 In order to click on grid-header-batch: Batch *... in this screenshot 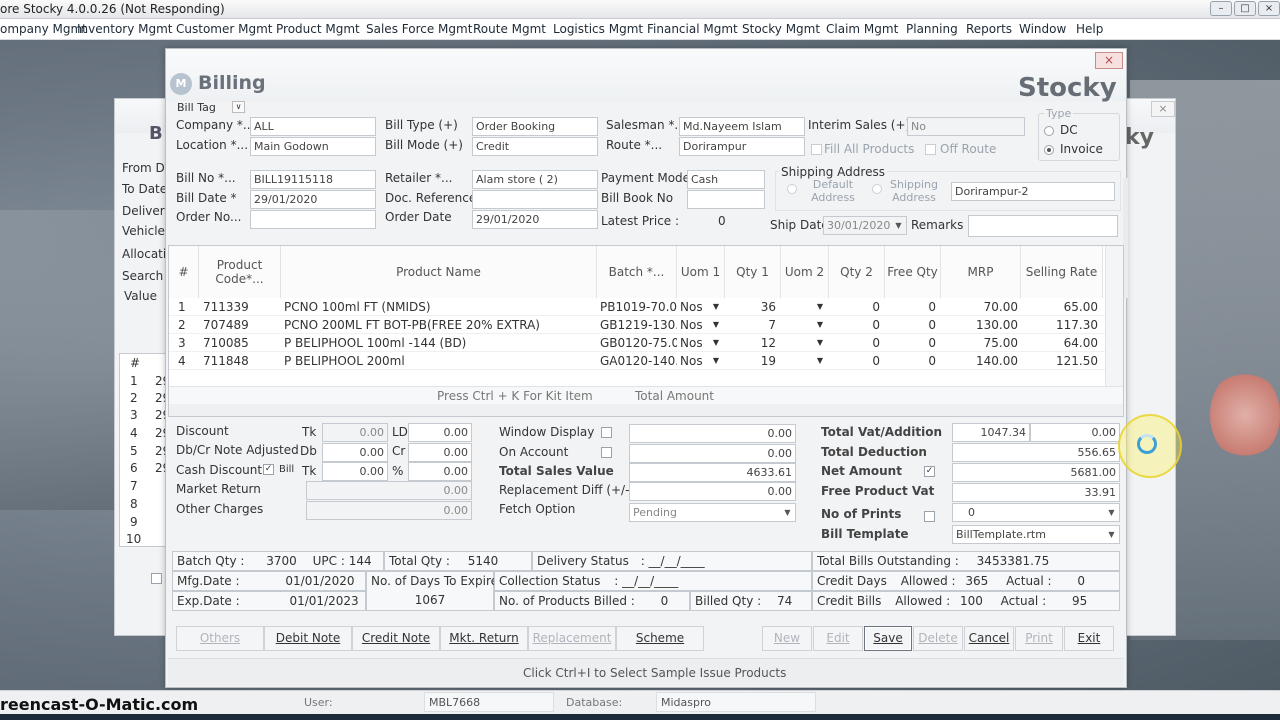, I will do `click(637, 272)`.